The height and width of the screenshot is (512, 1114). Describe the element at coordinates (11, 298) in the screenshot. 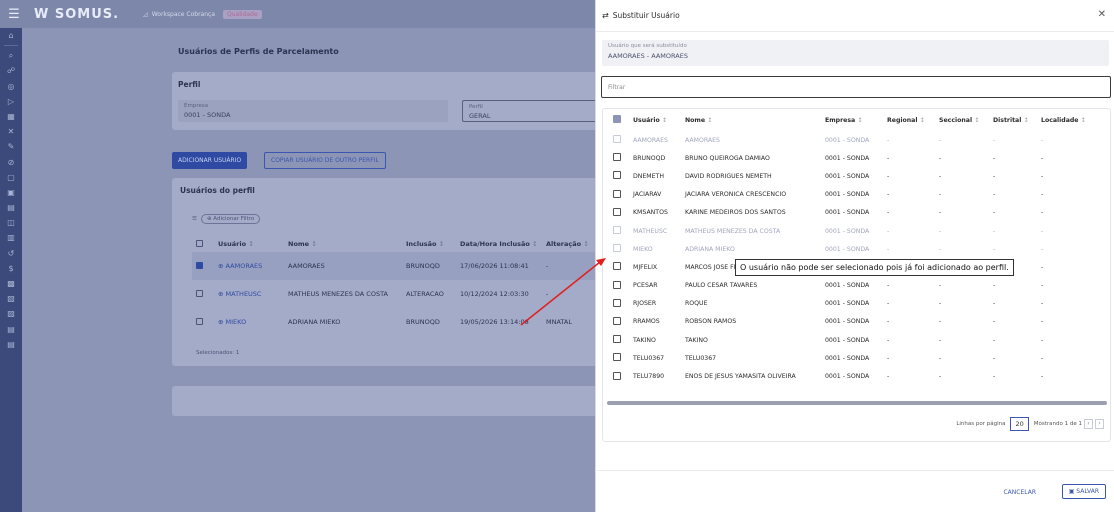

I see `calendar-icon: ▧` at that location.